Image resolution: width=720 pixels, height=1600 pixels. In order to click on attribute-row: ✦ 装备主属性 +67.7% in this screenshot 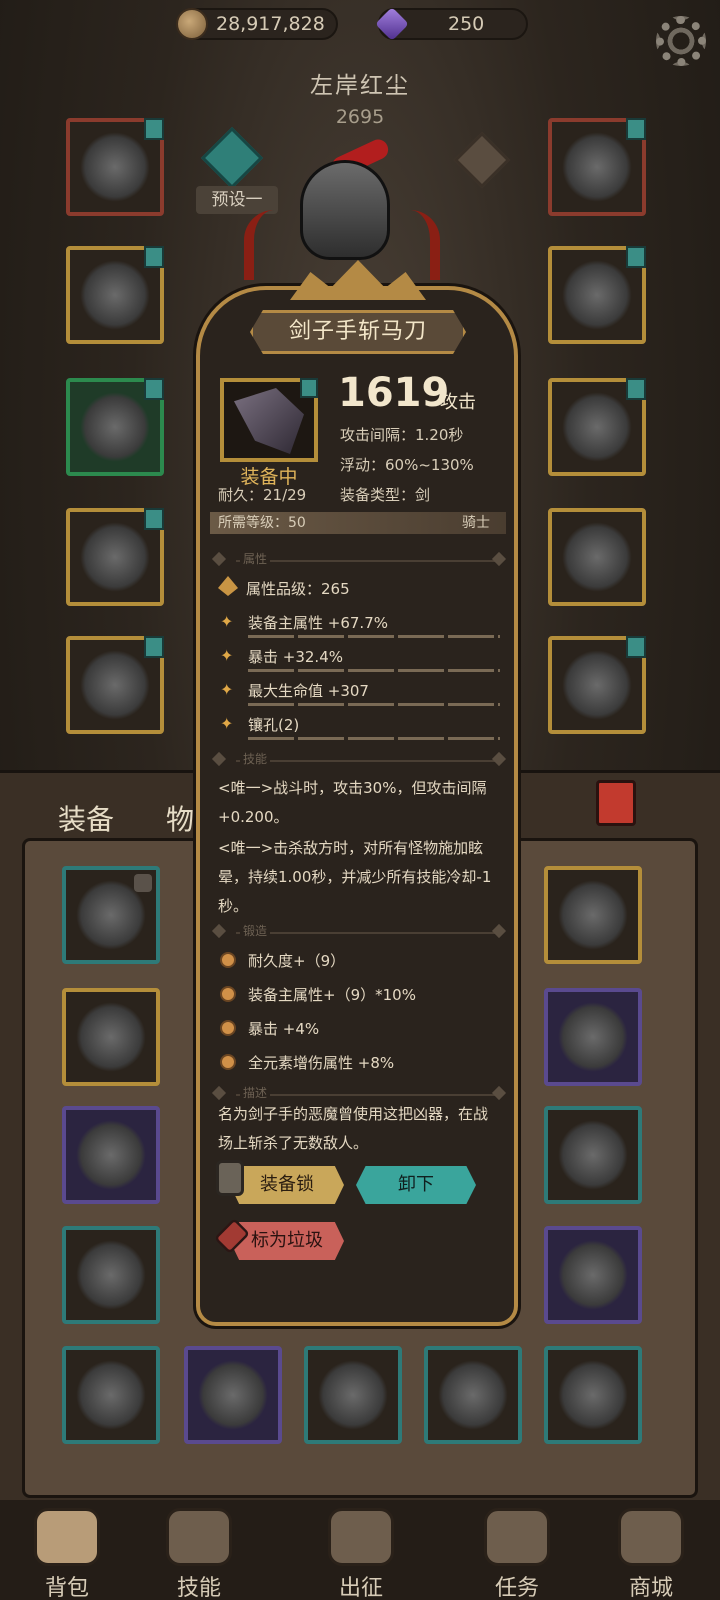, I will do `click(360, 625)`.